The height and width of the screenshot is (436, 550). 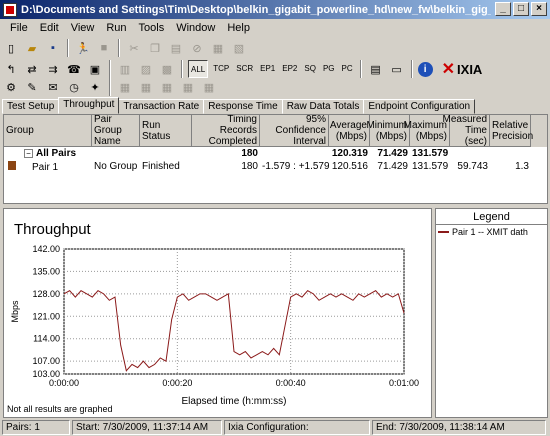 What do you see at coordinates (32, 87) in the screenshot?
I see `wizard-icon: ✎` at bounding box center [32, 87].